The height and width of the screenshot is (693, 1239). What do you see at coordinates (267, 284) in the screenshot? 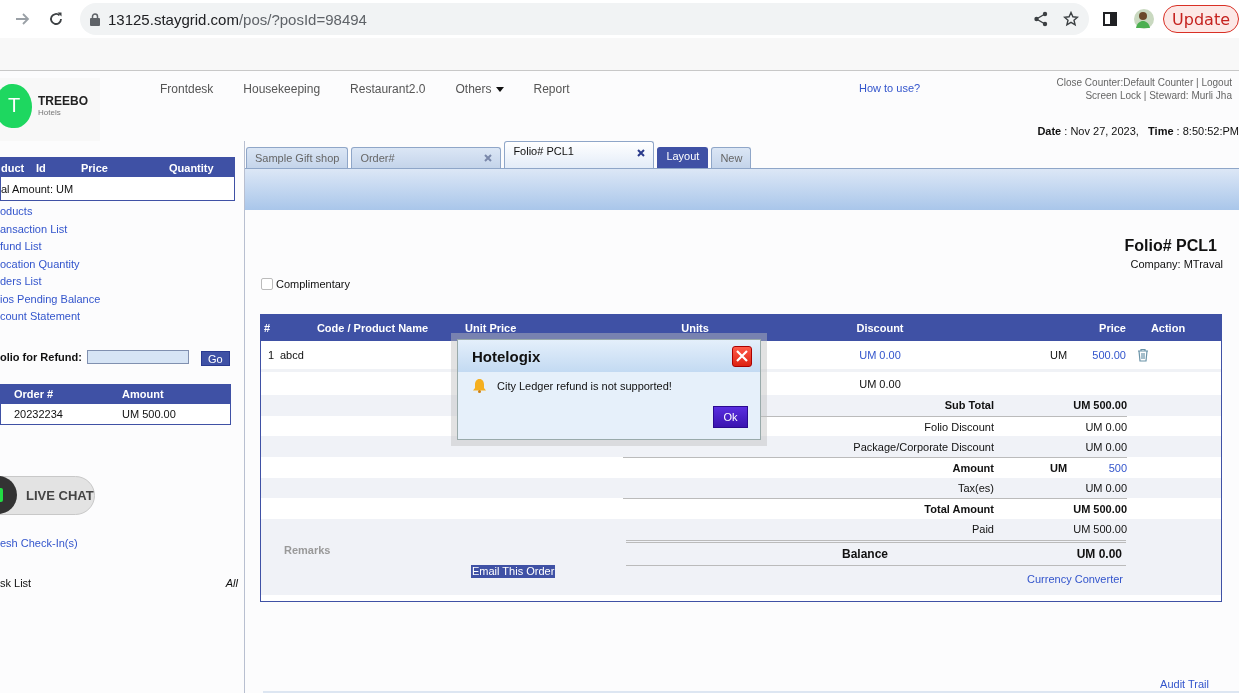
I see `complimentary-checkbox` at bounding box center [267, 284].